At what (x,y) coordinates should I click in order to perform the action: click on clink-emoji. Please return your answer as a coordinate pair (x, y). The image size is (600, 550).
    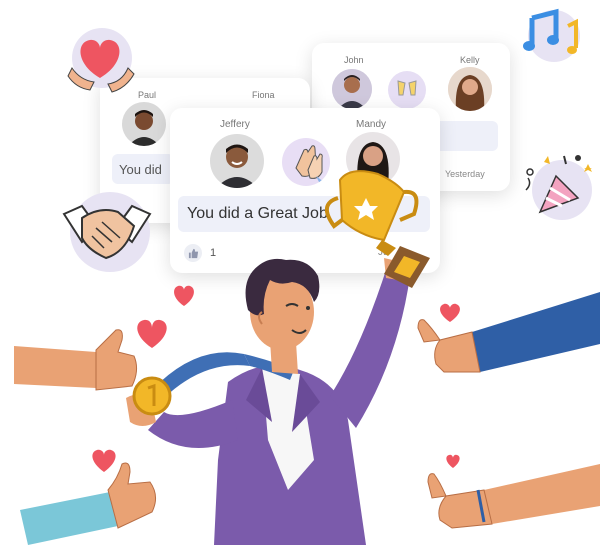
    Looking at the image, I should click on (407, 90).